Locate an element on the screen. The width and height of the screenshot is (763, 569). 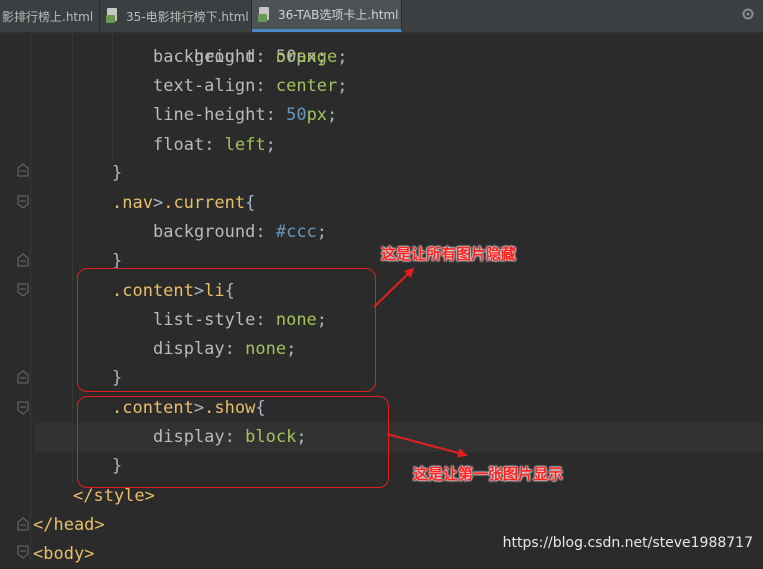
annotation-arrows is located at coordinates (420, 362).